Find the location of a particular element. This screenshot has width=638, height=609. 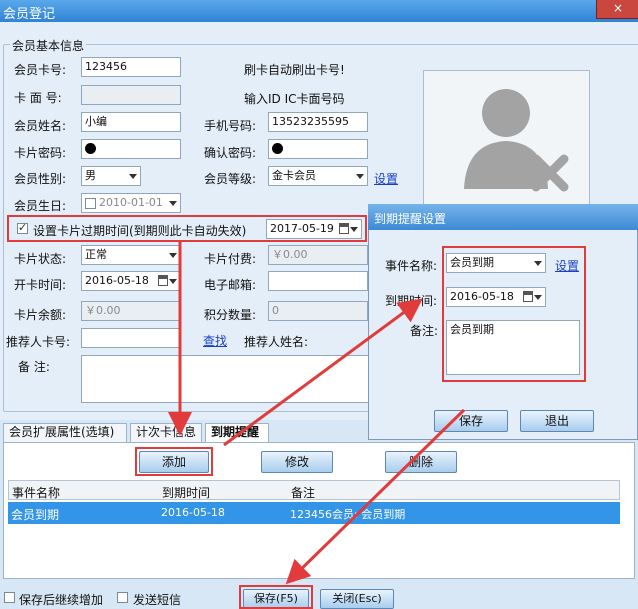

arrow-to-dialog is located at coordinates (323, 372).